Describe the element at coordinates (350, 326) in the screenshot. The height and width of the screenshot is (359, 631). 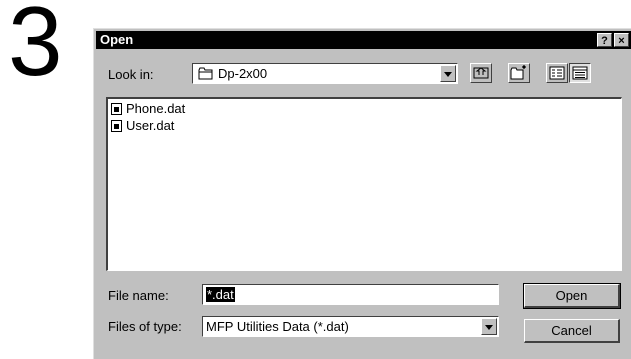
I see `file-type-dropdown: MFP Utilities Data (*.dat)` at that location.